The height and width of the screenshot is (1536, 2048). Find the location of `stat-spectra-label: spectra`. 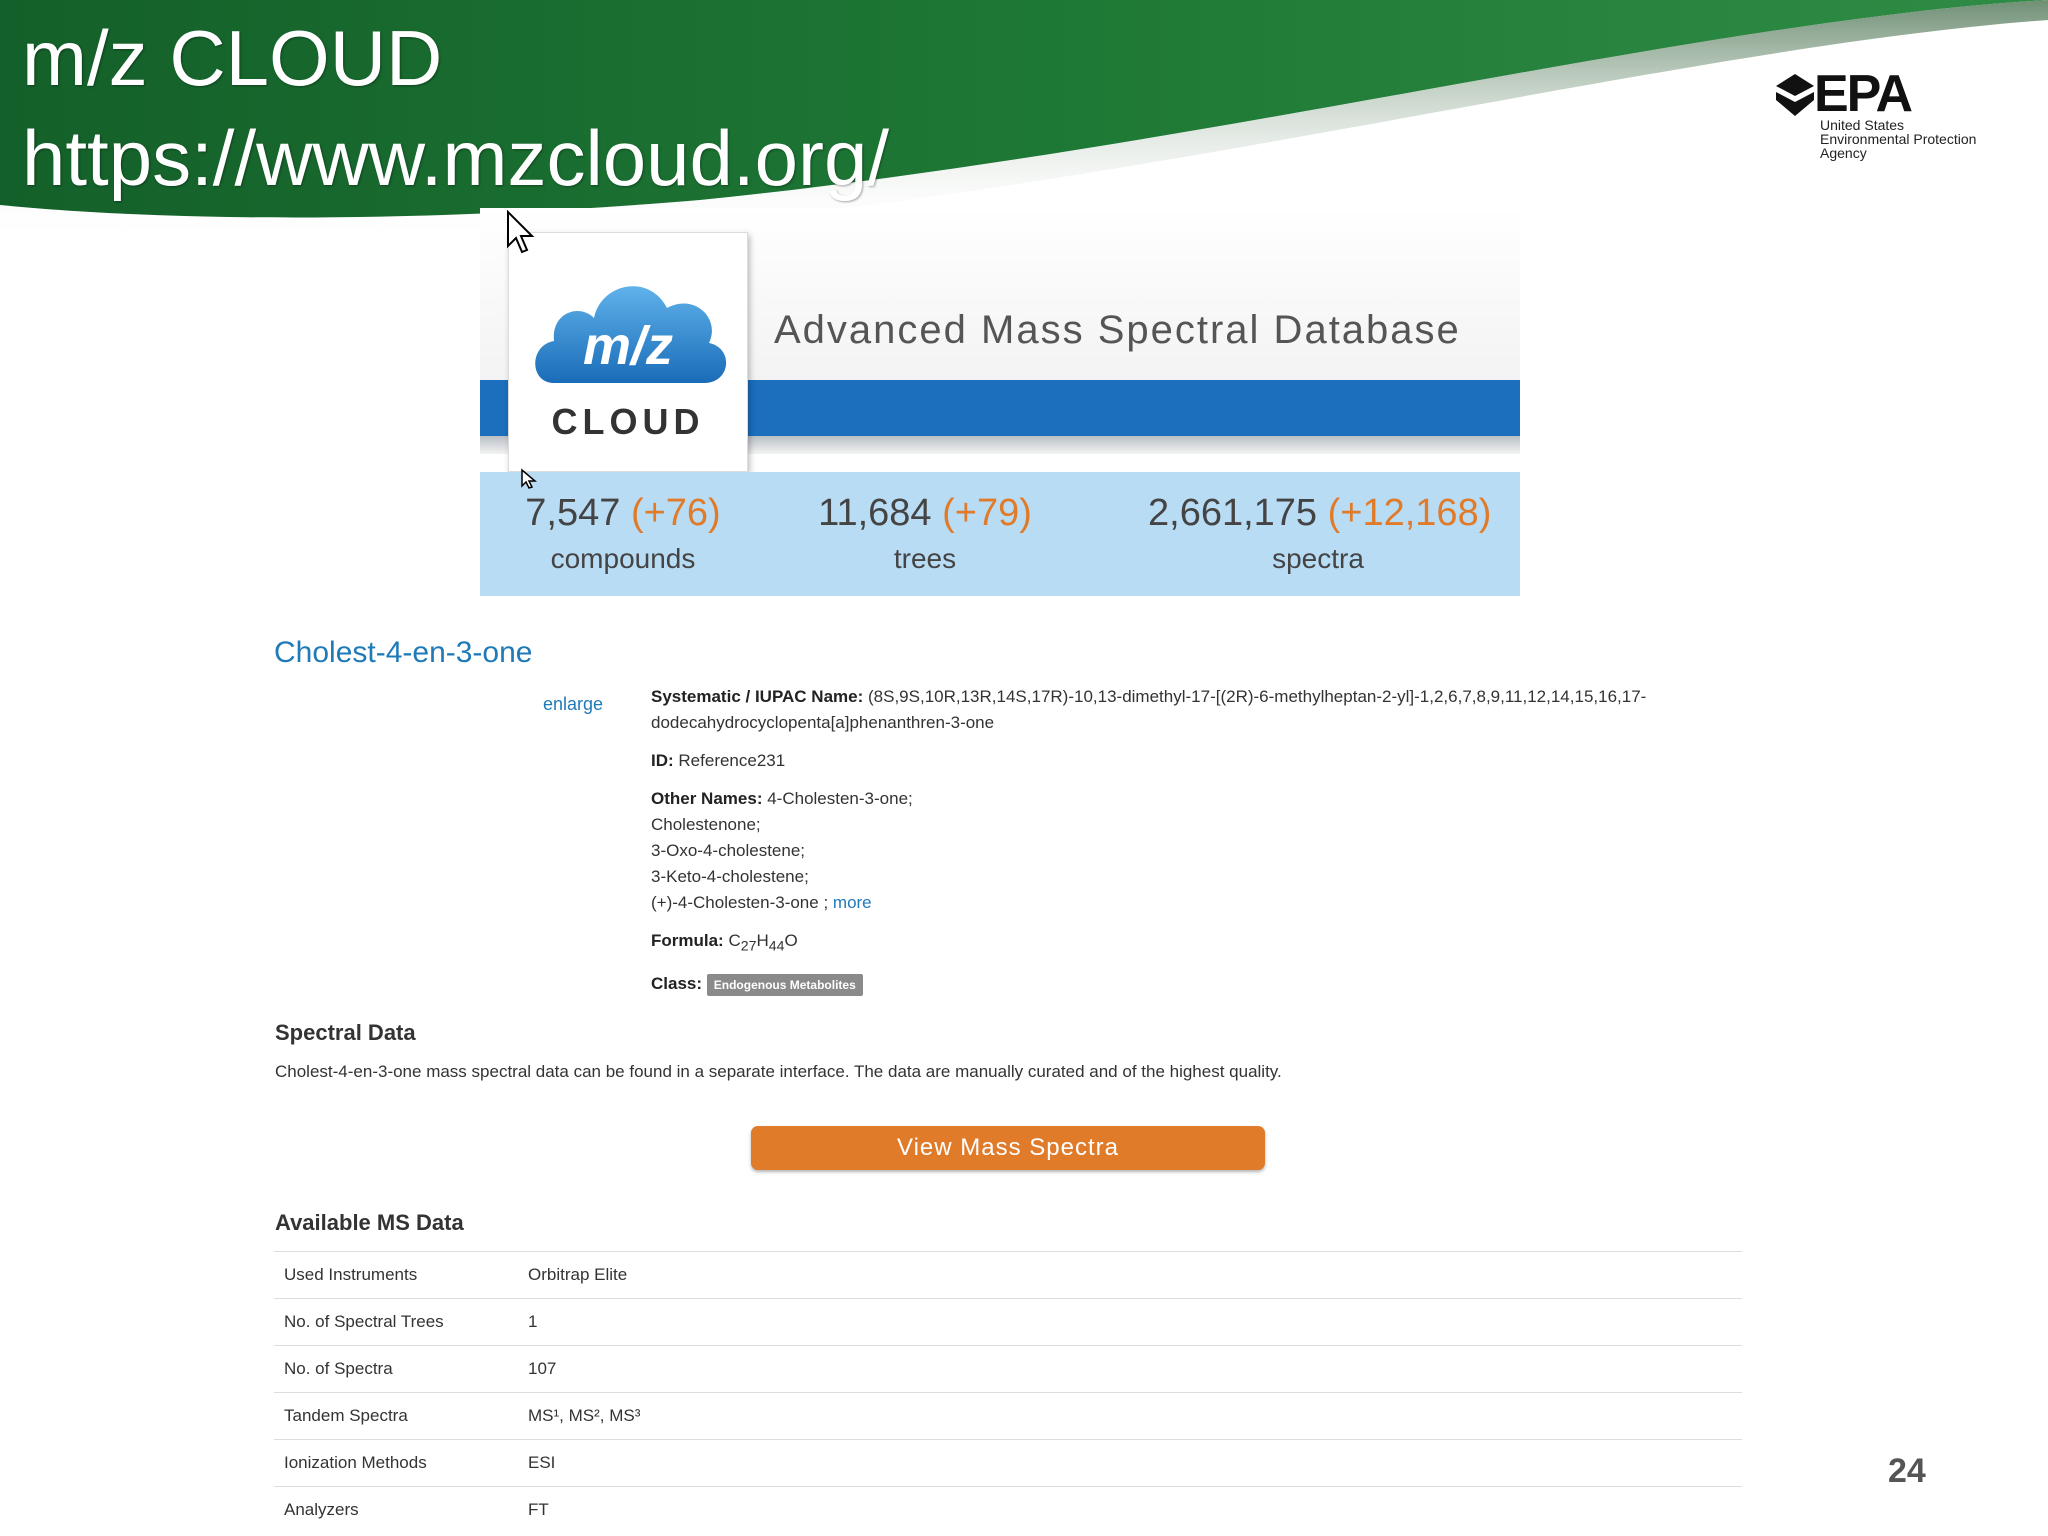

stat-spectra-label: spectra is located at coordinates (1318, 558).